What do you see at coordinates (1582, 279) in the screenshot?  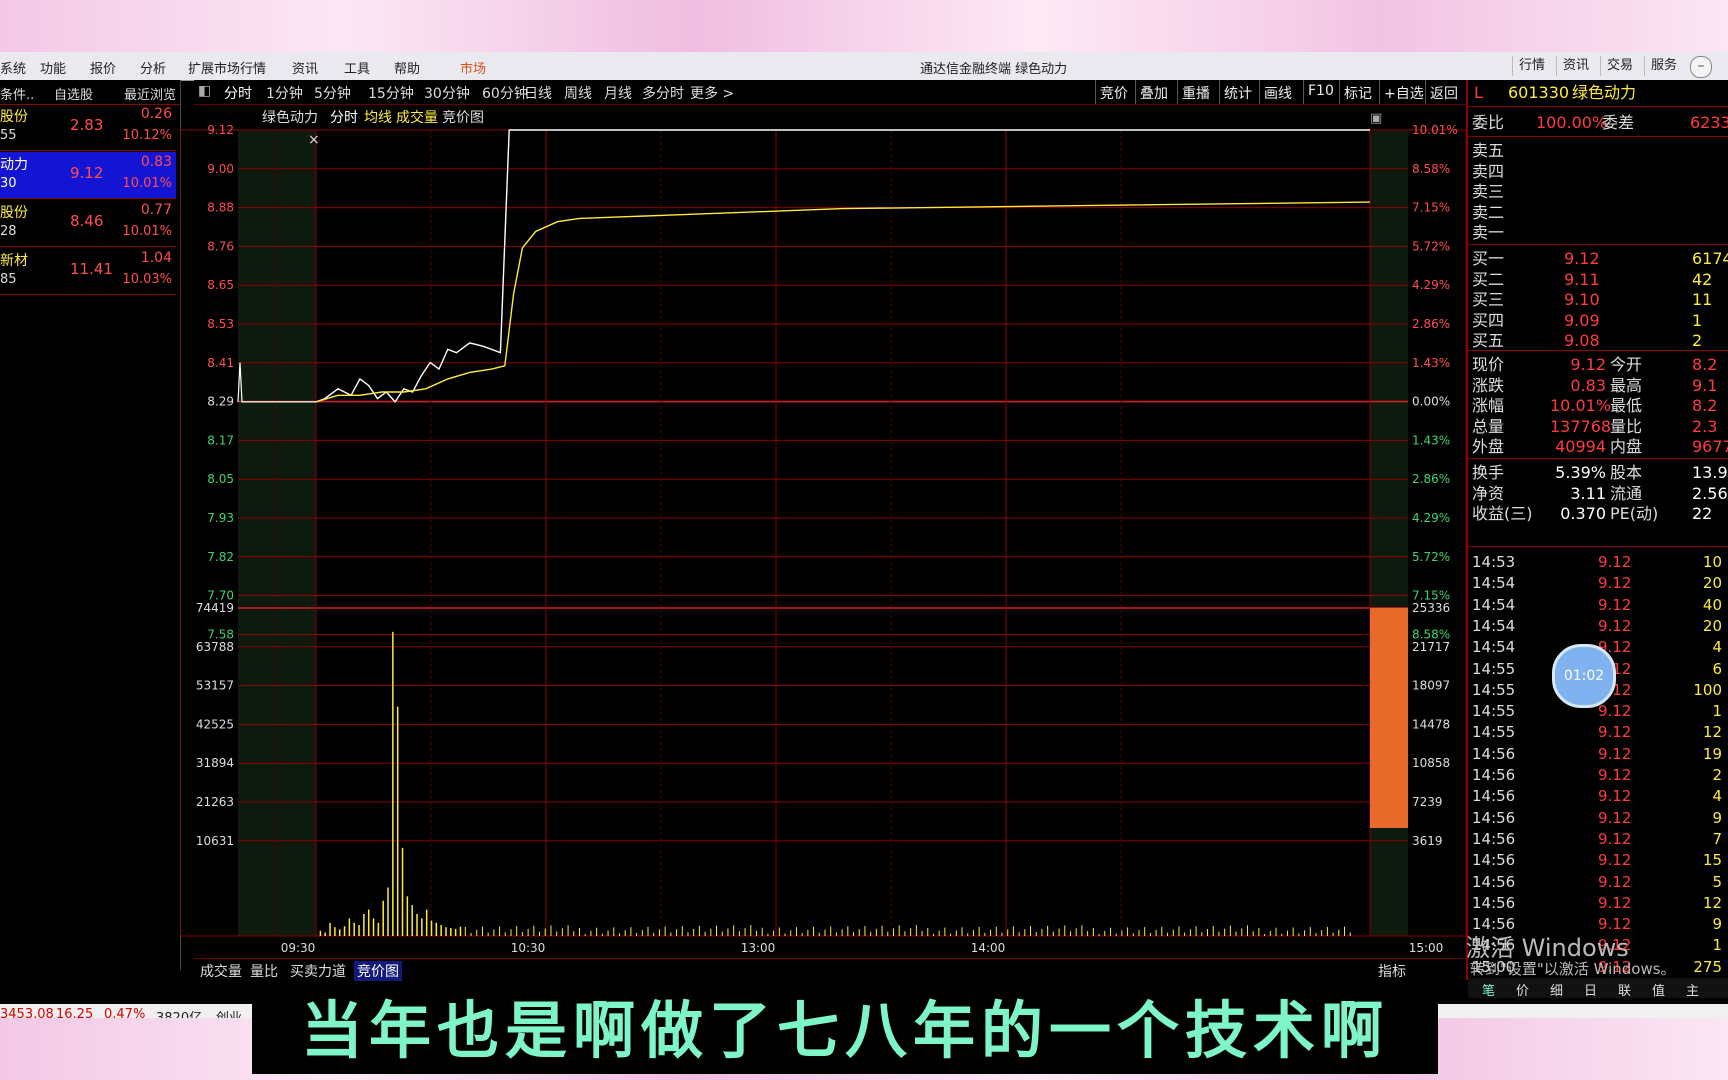 I see `bid-price: 9.11` at bounding box center [1582, 279].